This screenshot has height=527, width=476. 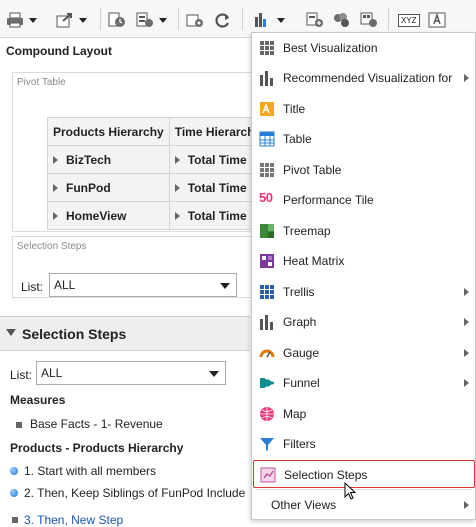 What do you see at coordinates (350, 491) in the screenshot?
I see `mouse-cursor-icon` at bounding box center [350, 491].